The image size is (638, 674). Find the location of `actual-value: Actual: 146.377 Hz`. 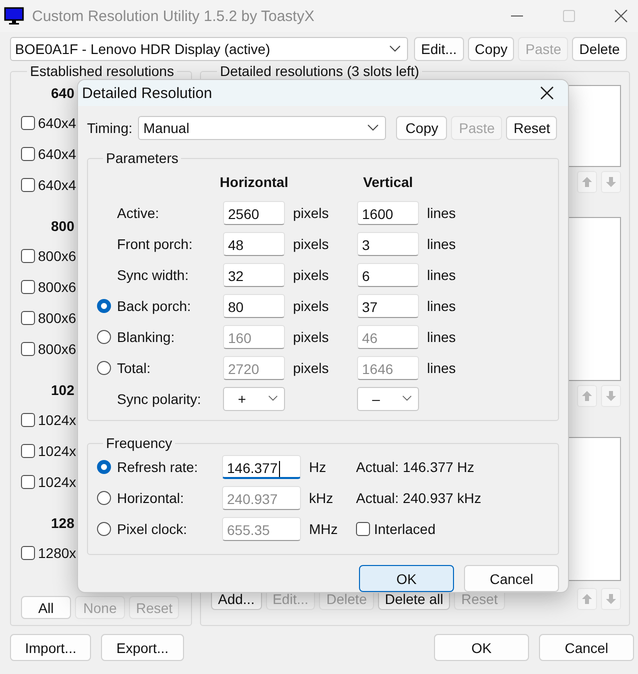

actual-value: Actual: 146.377 Hz is located at coordinates (416, 466).